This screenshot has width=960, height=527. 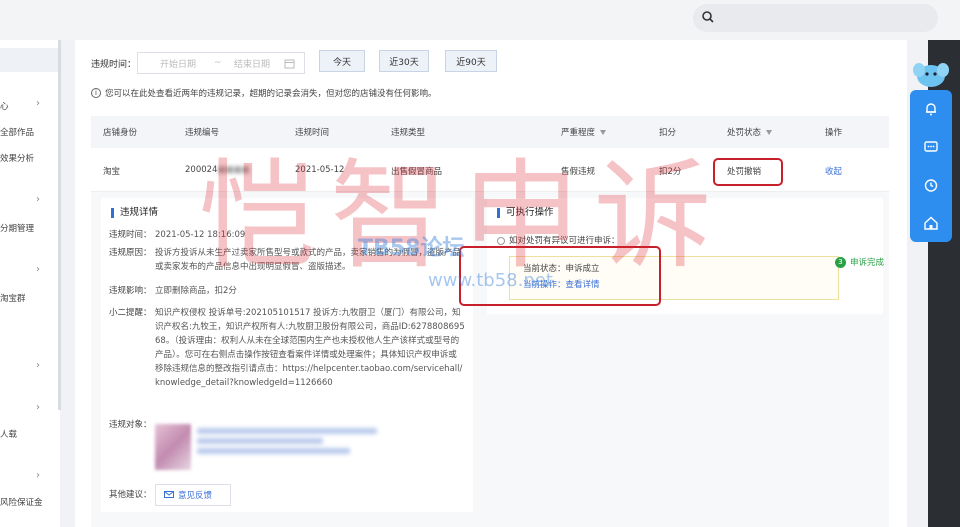 What do you see at coordinates (840, 262) in the screenshot?
I see `step-number: 3` at bounding box center [840, 262].